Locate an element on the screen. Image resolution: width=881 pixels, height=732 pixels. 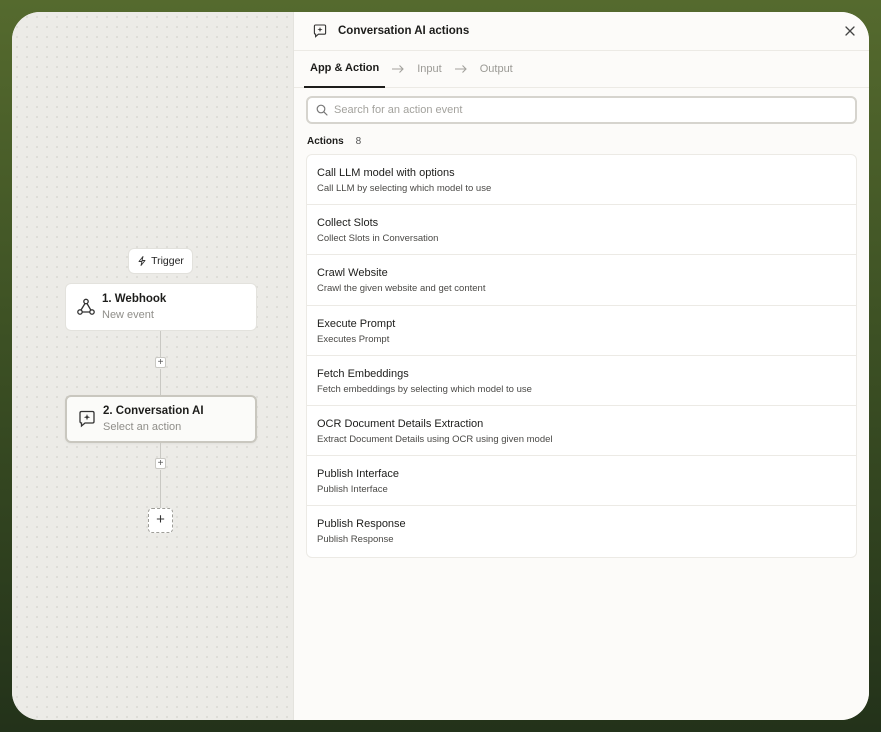
node-title: 2. Conversation AI is located at coordinates (153, 410).